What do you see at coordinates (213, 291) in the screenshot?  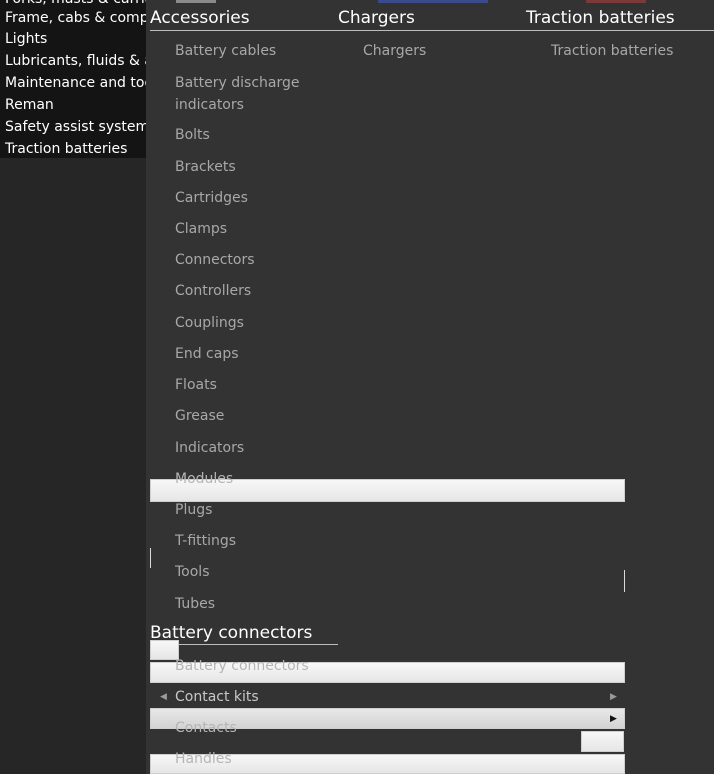 I see `submenu-item-controllers: Controllers` at bounding box center [213, 291].